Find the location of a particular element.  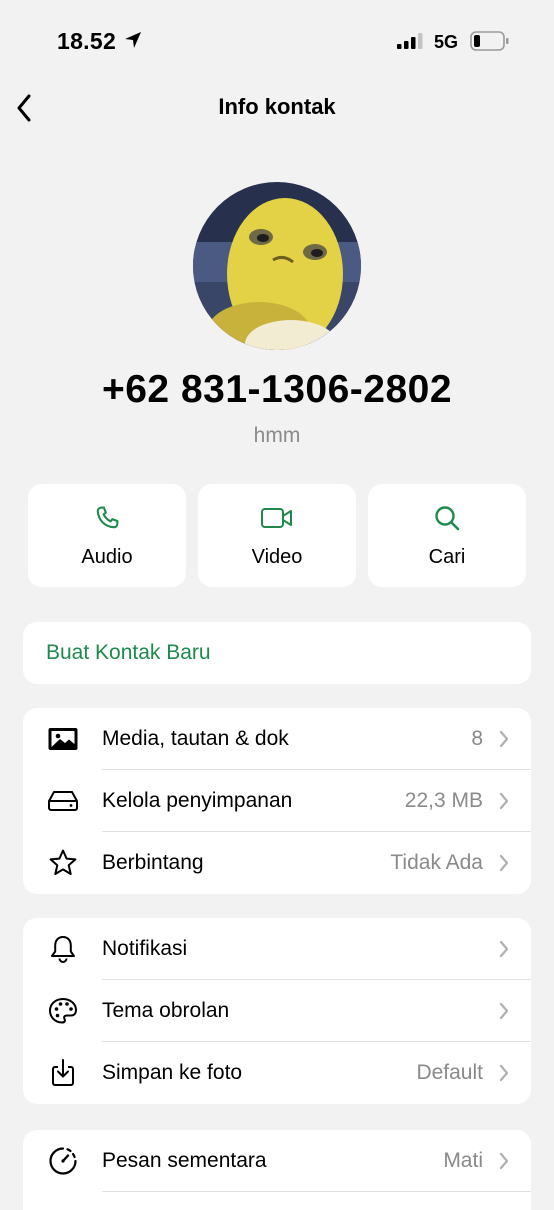

network-type: 5G is located at coordinates (446, 42).